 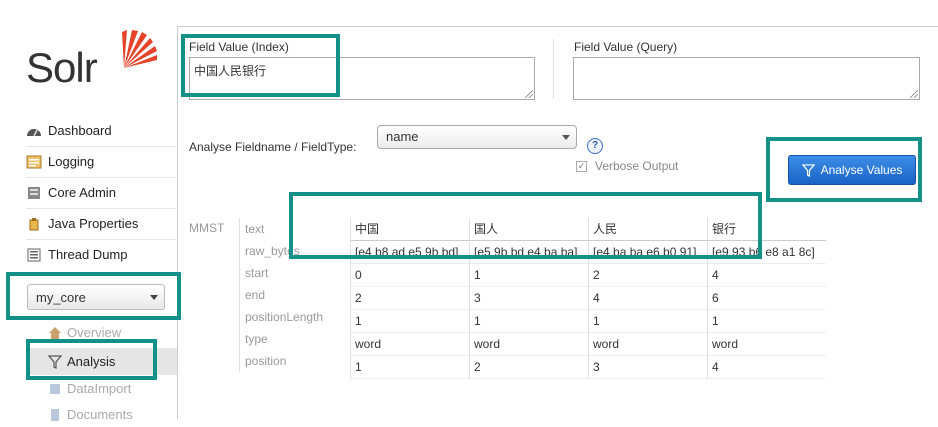 I want to click on java-icon, so click(x=34, y=224).